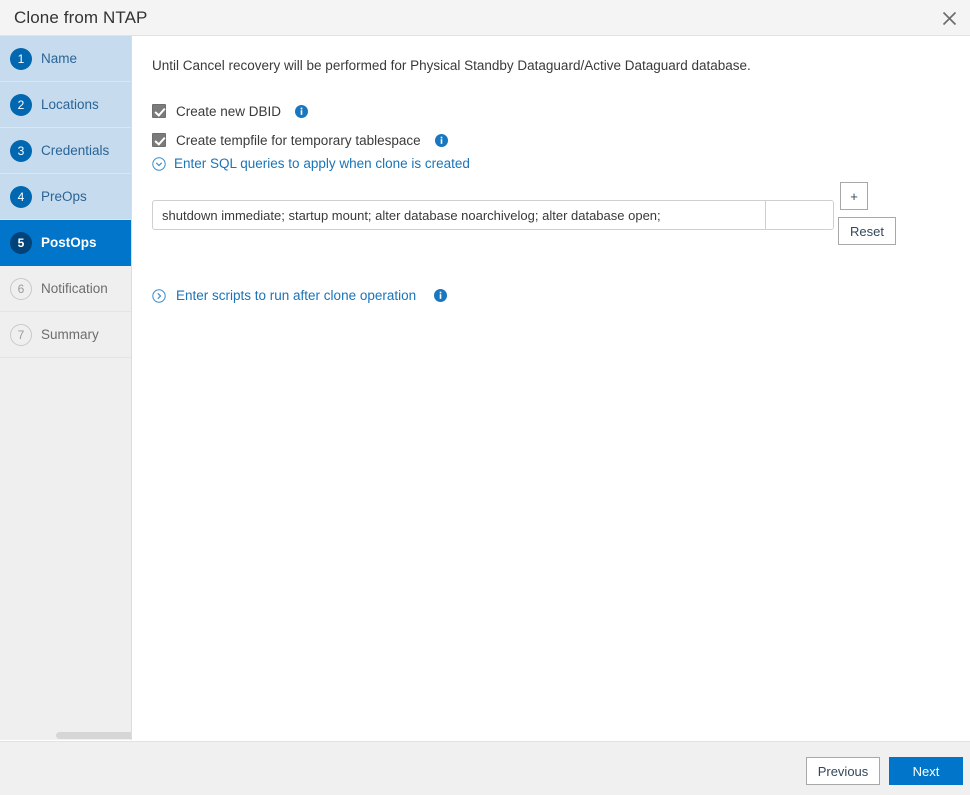  Describe the element at coordinates (159, 295) in the screenshot. I see `chevron-right-circle-icon` at that location.